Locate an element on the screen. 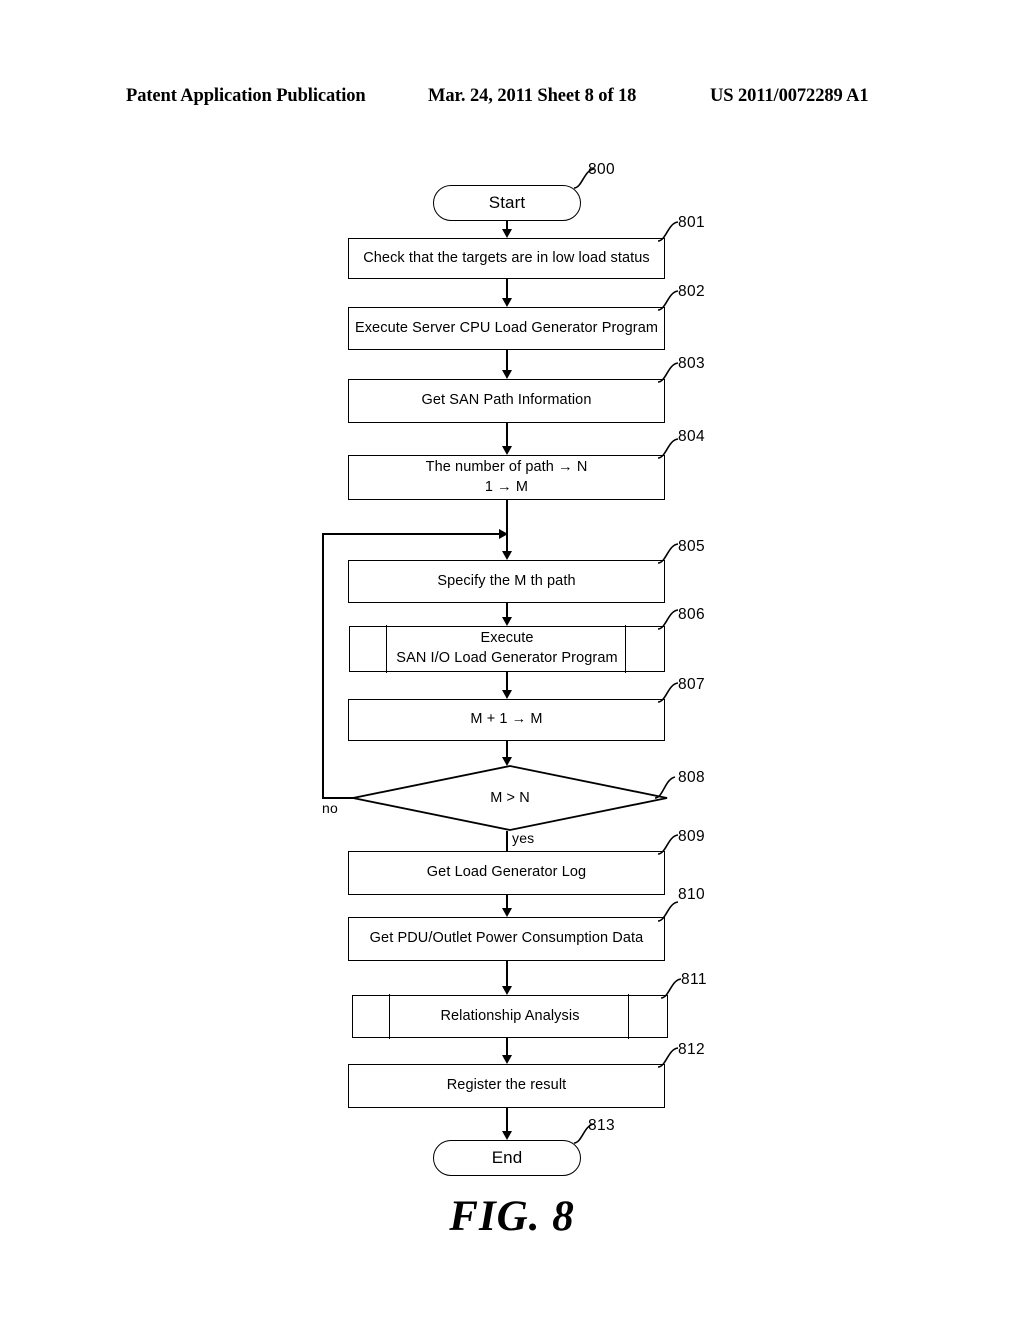 This screenshot has width=1024, height=1320. loopback-segment-vertical is located at coordinates (323, 665).